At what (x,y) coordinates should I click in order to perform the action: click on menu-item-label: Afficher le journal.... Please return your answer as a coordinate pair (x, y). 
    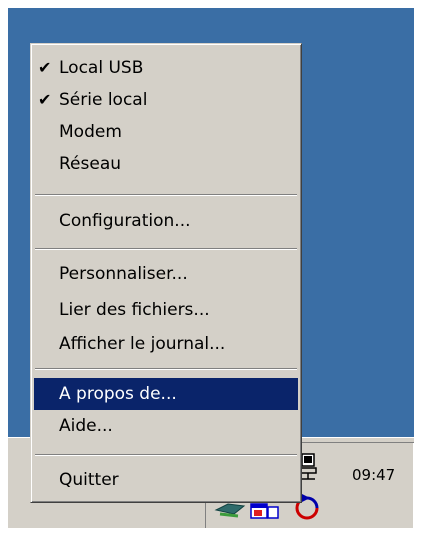
    Looking at the image, I should click on (142, 344).